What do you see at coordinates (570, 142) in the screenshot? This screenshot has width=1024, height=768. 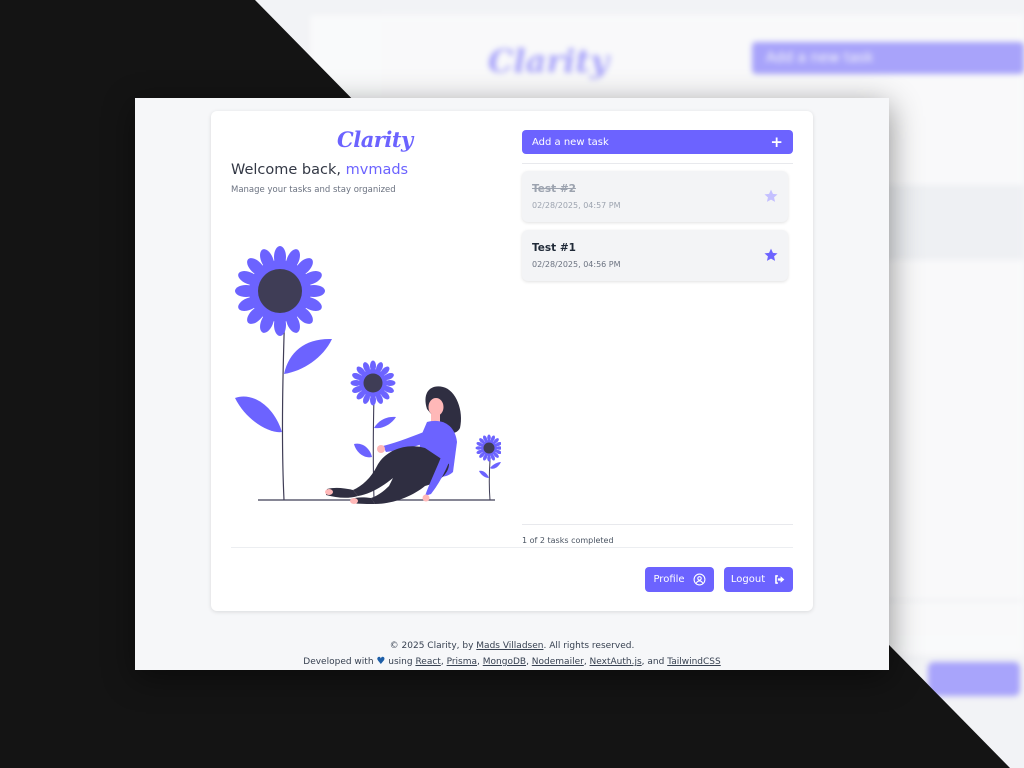 I see `add-task-label: Add a new task` at bounding box center [570, 142].